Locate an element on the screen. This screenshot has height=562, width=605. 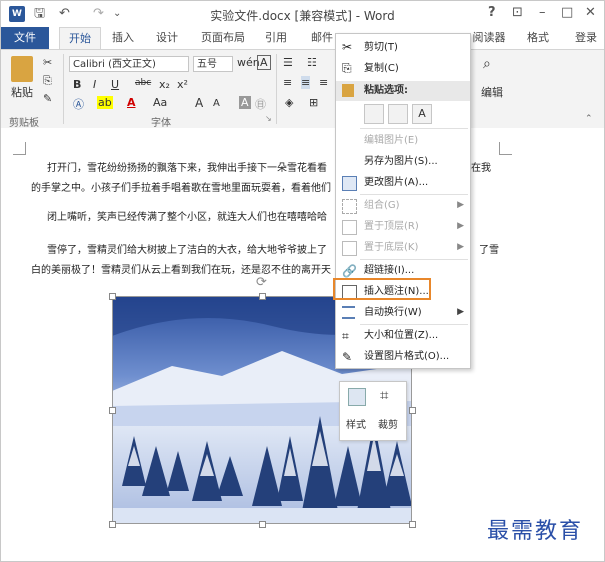
numbering-icon: ☷ is located at coordinates (312, 62).